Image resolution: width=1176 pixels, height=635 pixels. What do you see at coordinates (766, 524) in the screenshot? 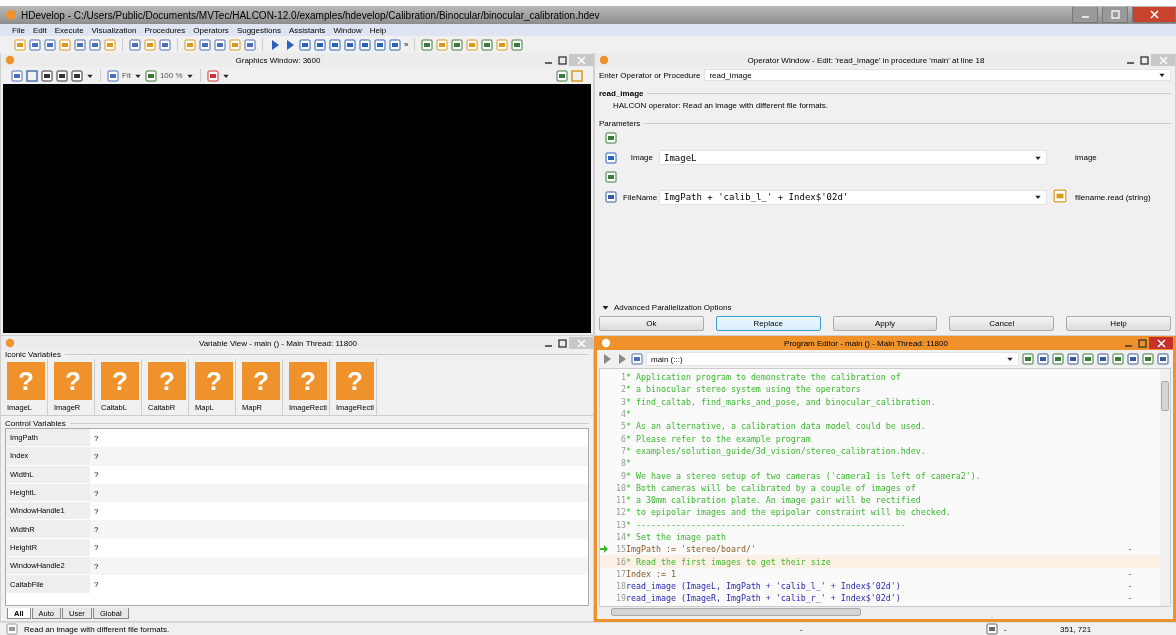
I see `code-line: * ------------------------------------------------------` at bounding box center [766, 524].